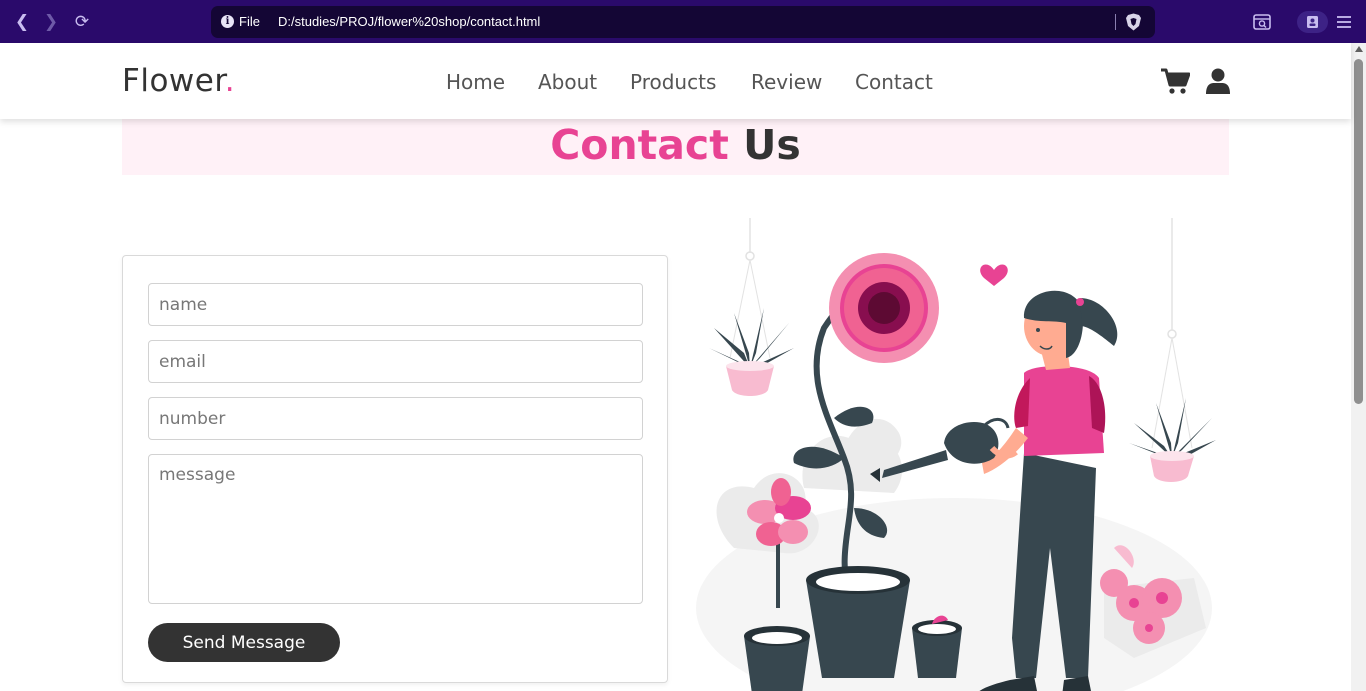  Describe the element at coordinates (1218, 81) in the screenshot. I see `user-icon` at that location.